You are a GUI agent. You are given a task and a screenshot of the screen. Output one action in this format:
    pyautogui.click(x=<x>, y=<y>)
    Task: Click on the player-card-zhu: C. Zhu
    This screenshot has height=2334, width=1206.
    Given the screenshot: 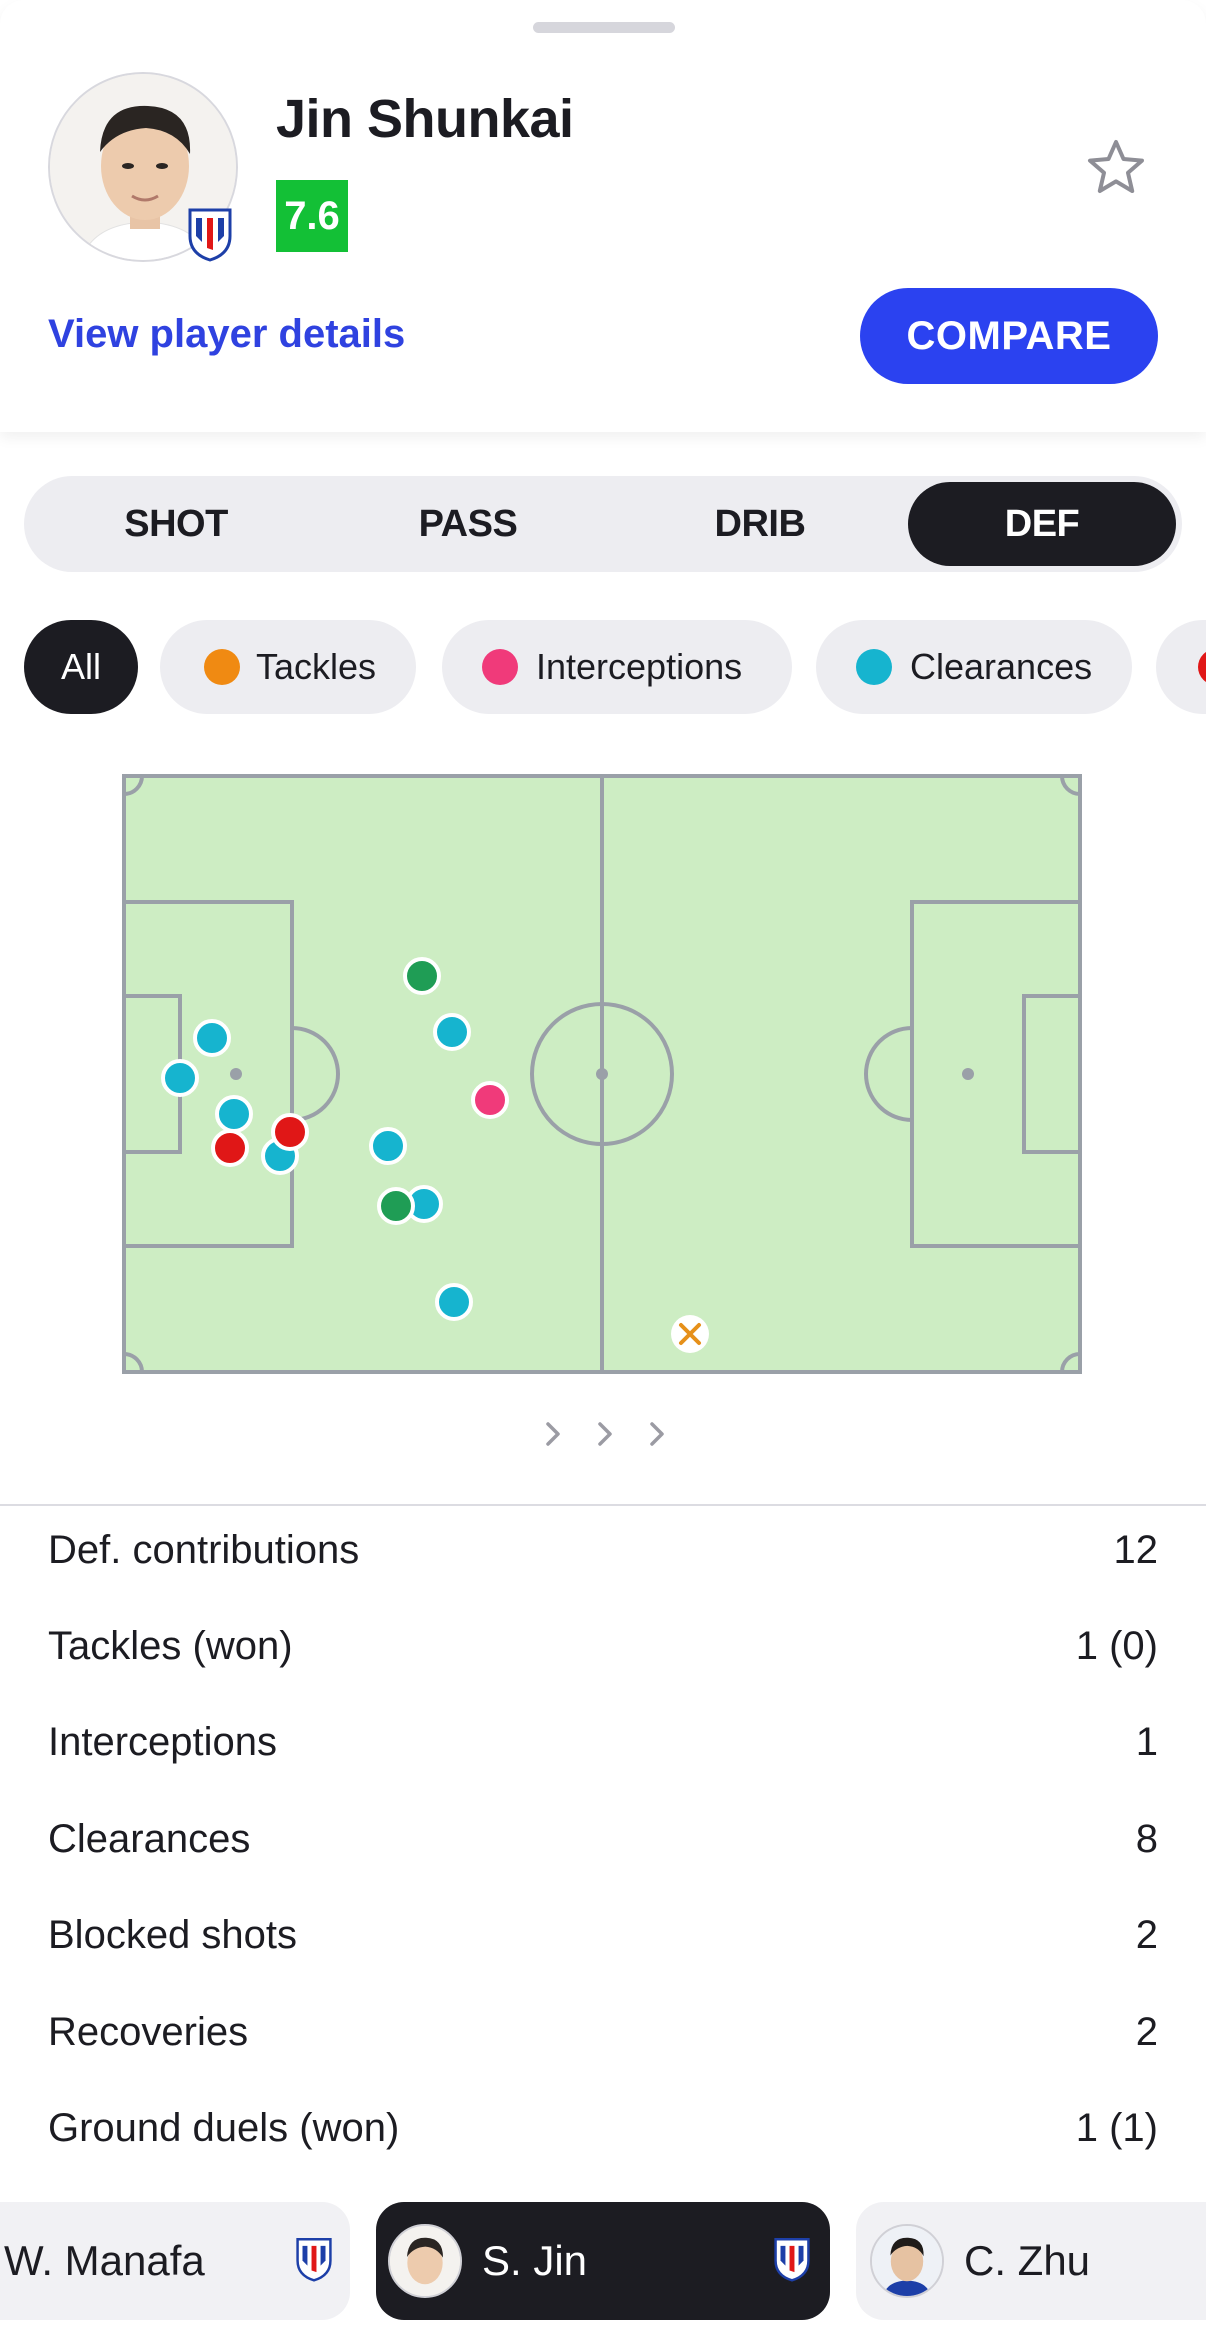 What is the action you would take?
    pyautogui.click(x=1031, y=2261)
    